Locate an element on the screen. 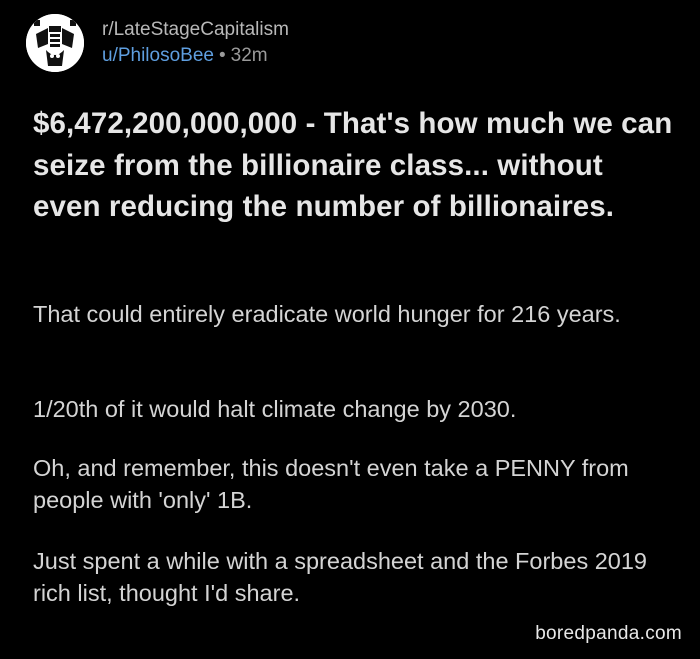 This screenshot has width=700, height=659. post-meta: r/LateStageCapitalism u/PhilosoBee • 32m is located at coordinates (195, 43).